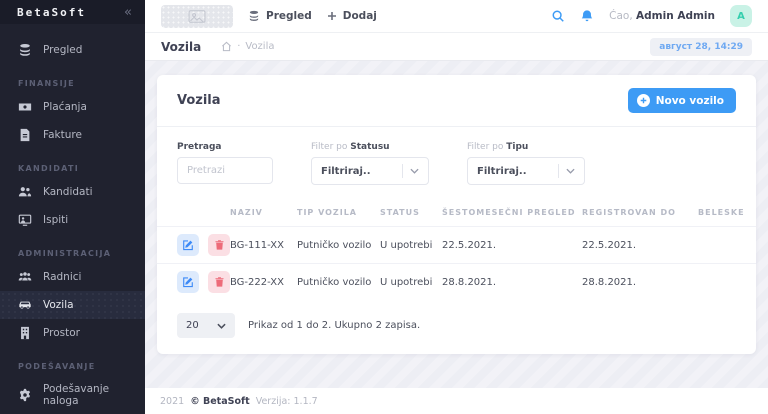 The width and height of the screenshot is (768, 414). I want to click on invoice-icon, so click(25, 135).